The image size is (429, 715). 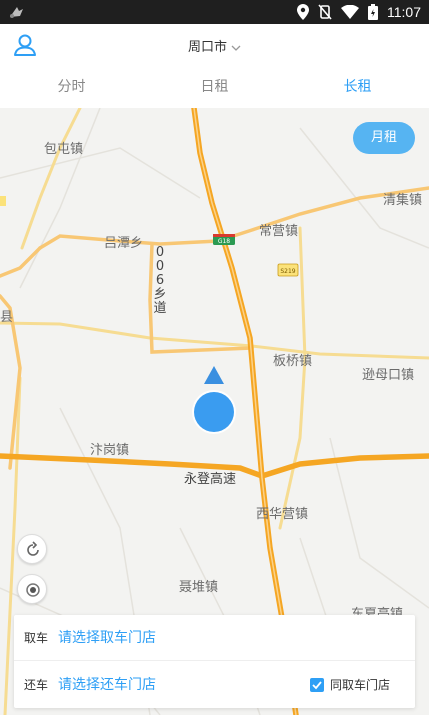 I want to click on dropoff-row: 还车 请选择还车门店 同取车门店, so click(x=214, y=685).